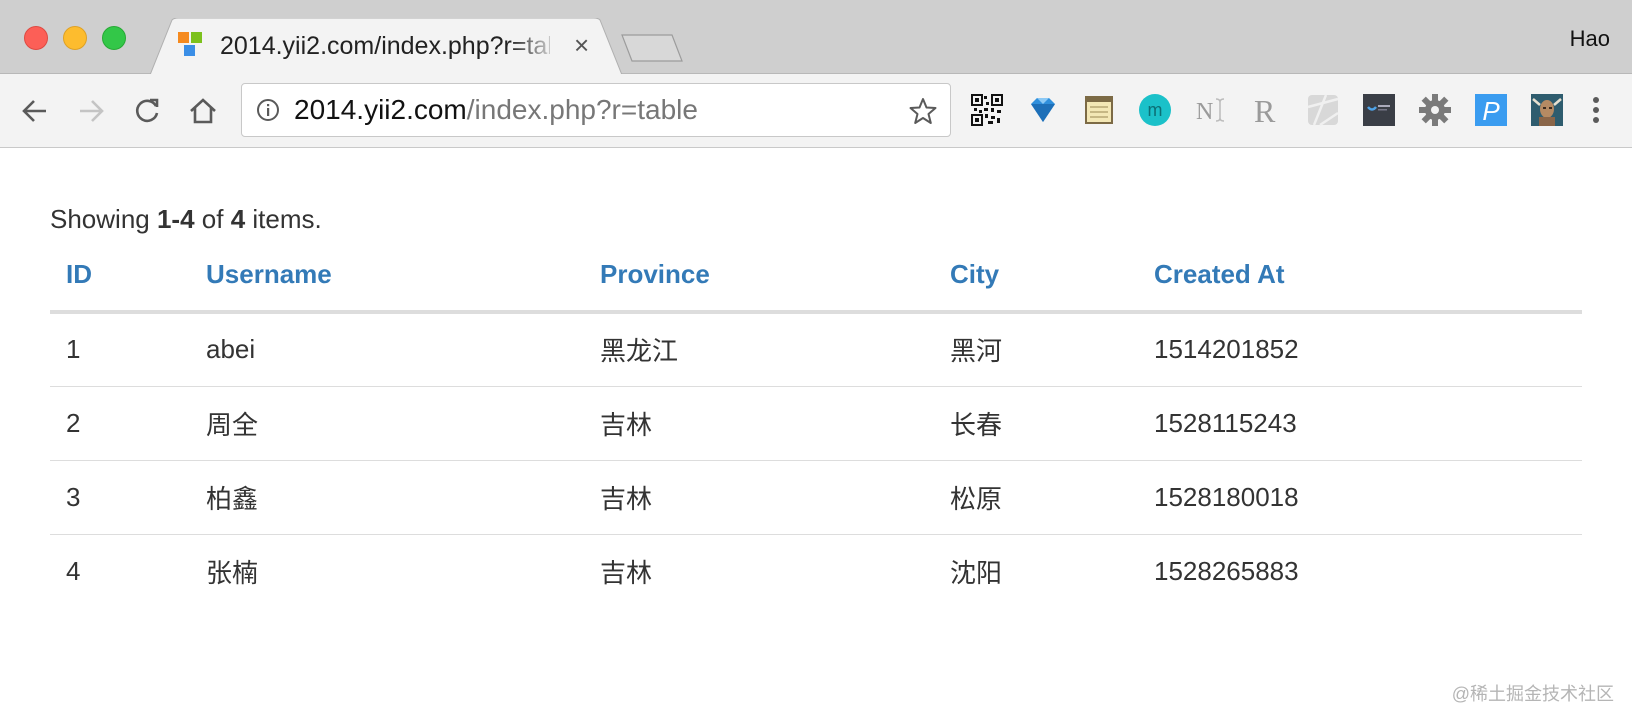 The image size is (1632, 724). I want to click on dark-app-icon, so click(1379, 110).